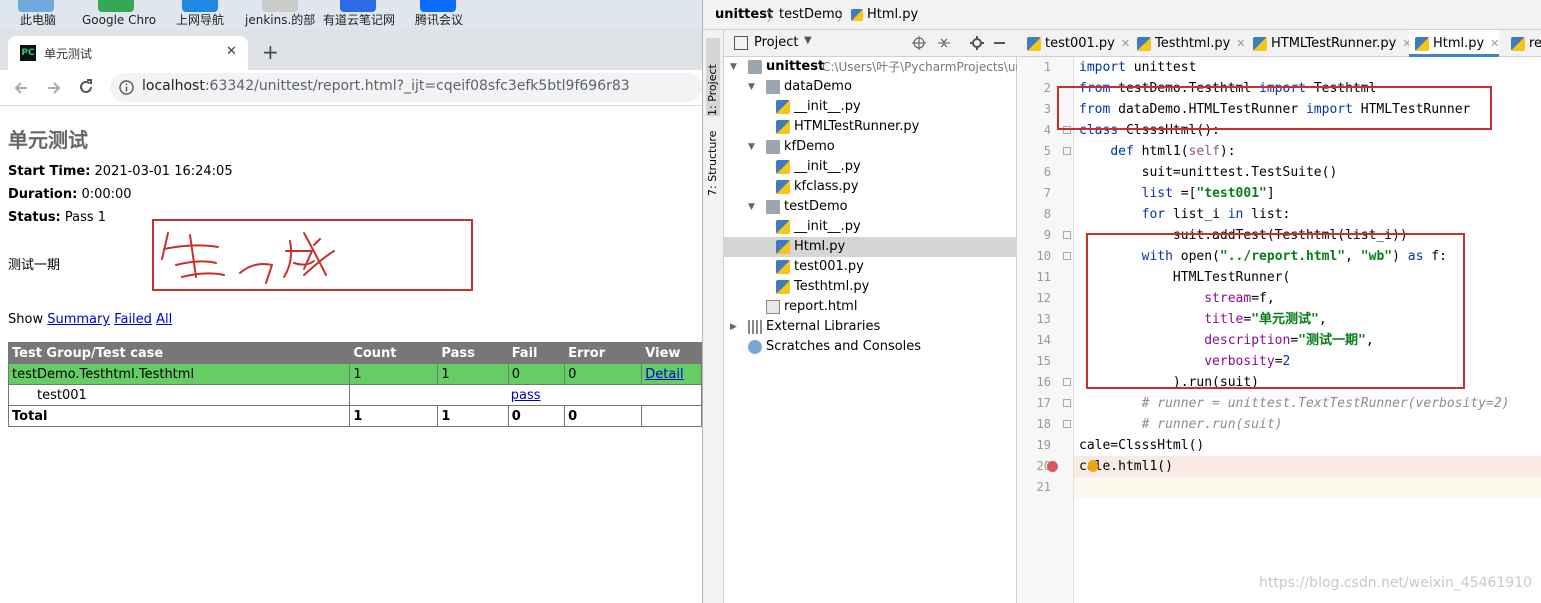  What do you see at coordinates (892, 14) in the screenshot?
I see `breadcrumb-file: Html.py` at bounding box center [892, 14].